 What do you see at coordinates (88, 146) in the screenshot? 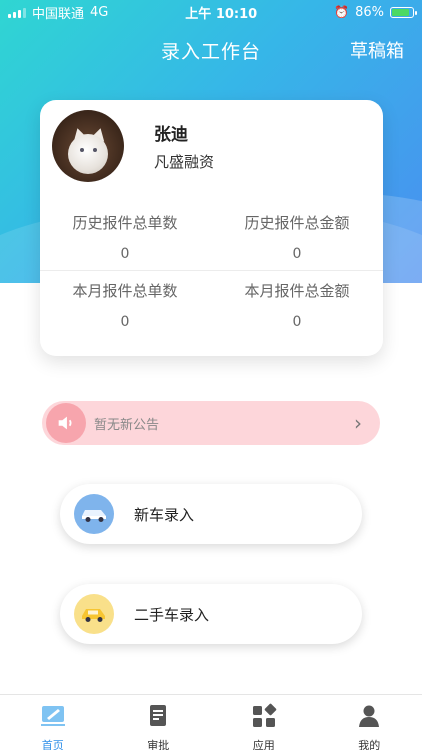
I see `avatar` at bounding box center [88, 146].